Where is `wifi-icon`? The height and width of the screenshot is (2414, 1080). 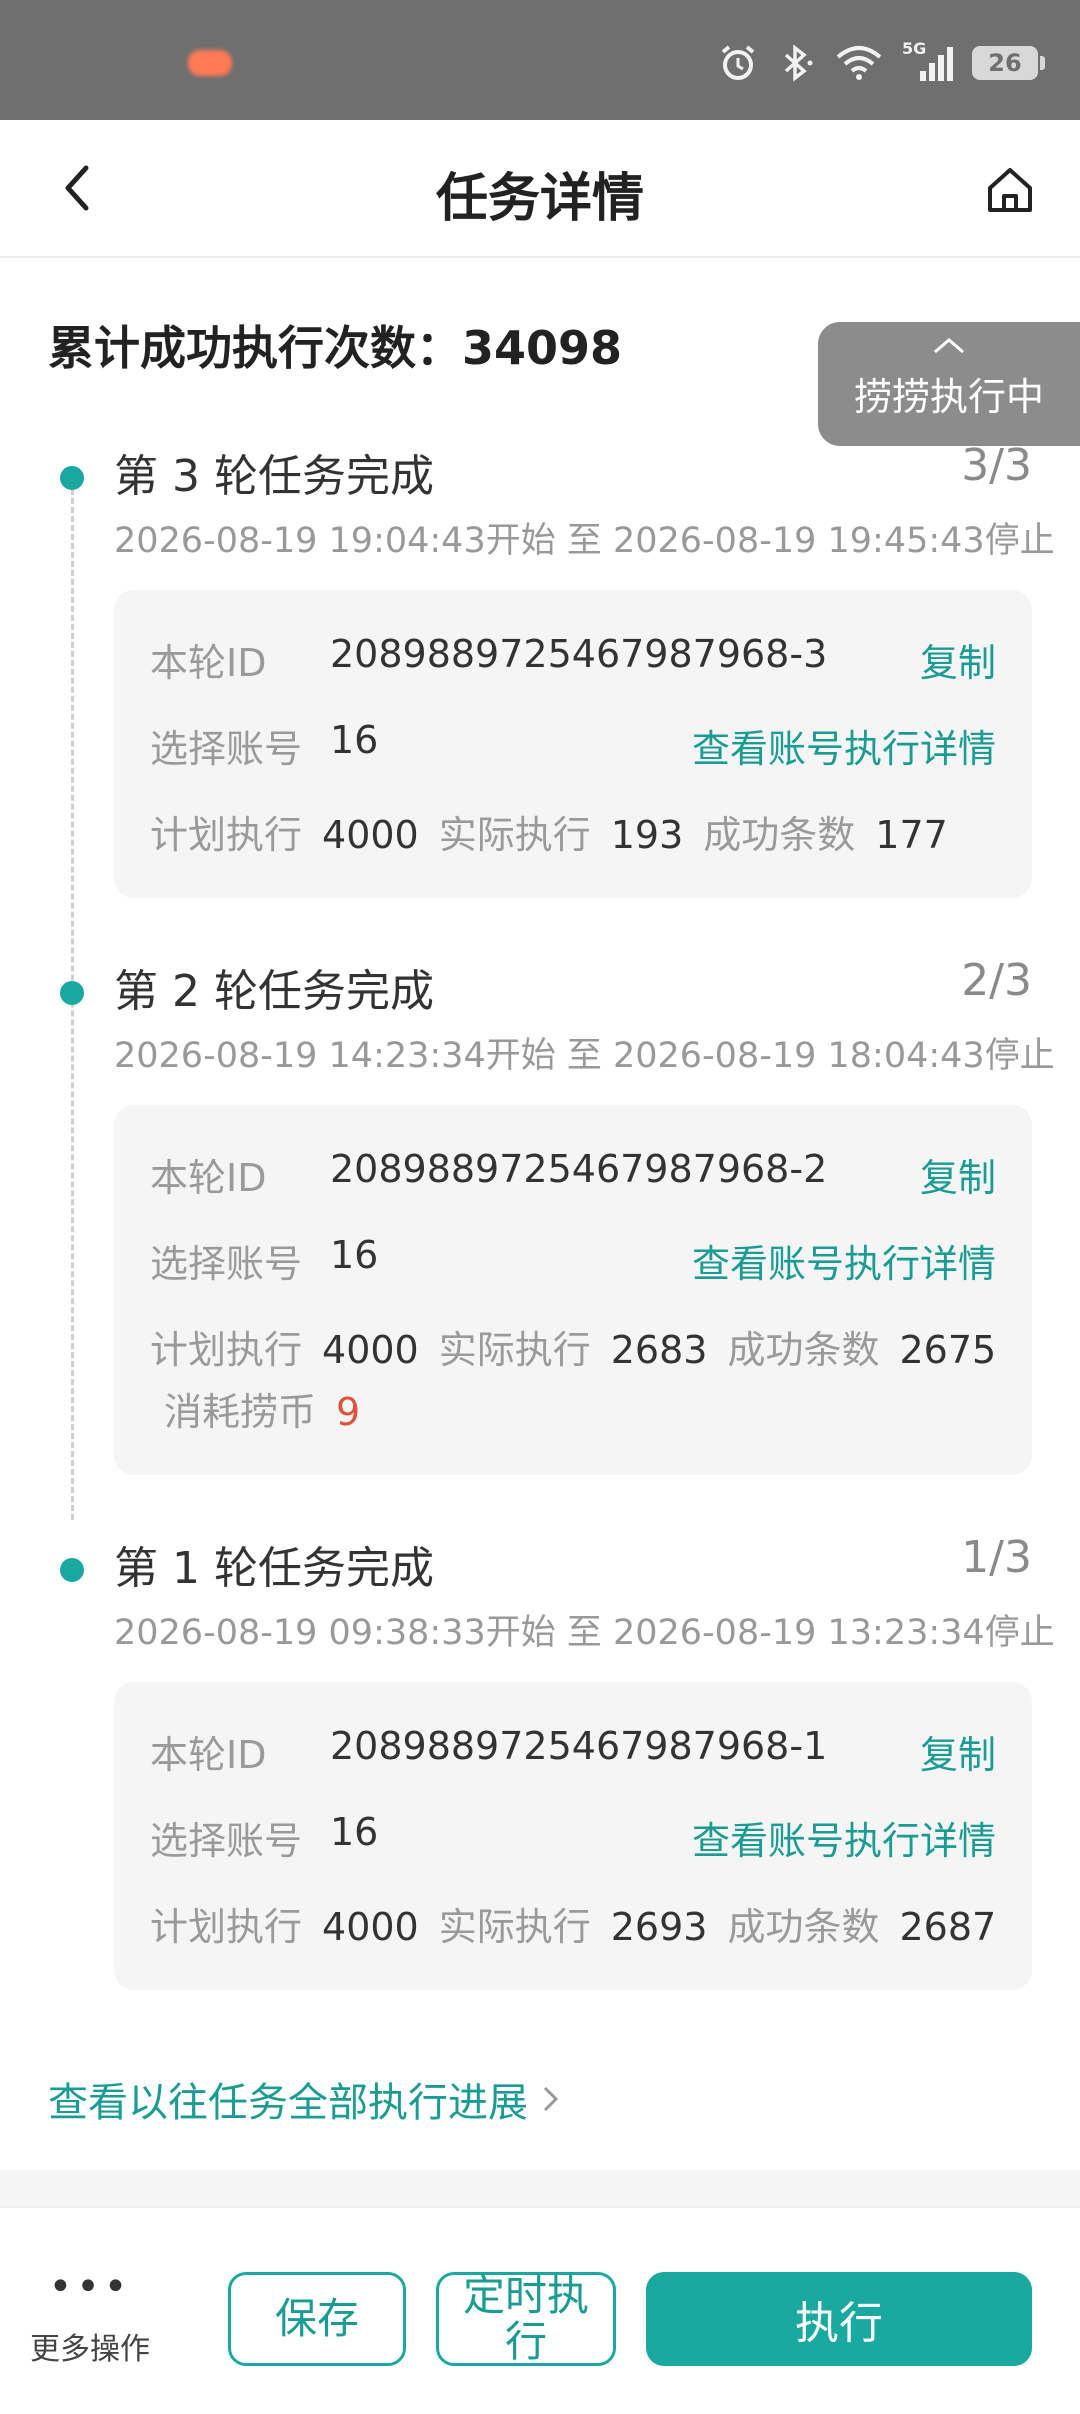 wifi-icon is located at coordinates (859, 63).